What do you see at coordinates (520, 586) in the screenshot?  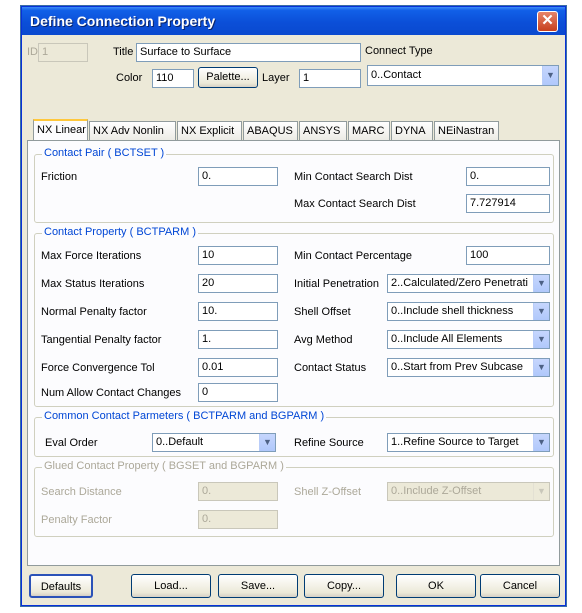 I see `cancel-button: Cancel` at bounding box center [520, 586].